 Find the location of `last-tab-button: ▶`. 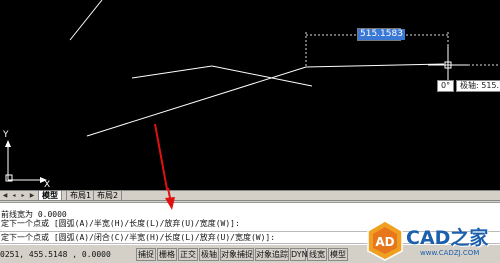

last-tab-button: ▶ is located at coordinates (32, 196).